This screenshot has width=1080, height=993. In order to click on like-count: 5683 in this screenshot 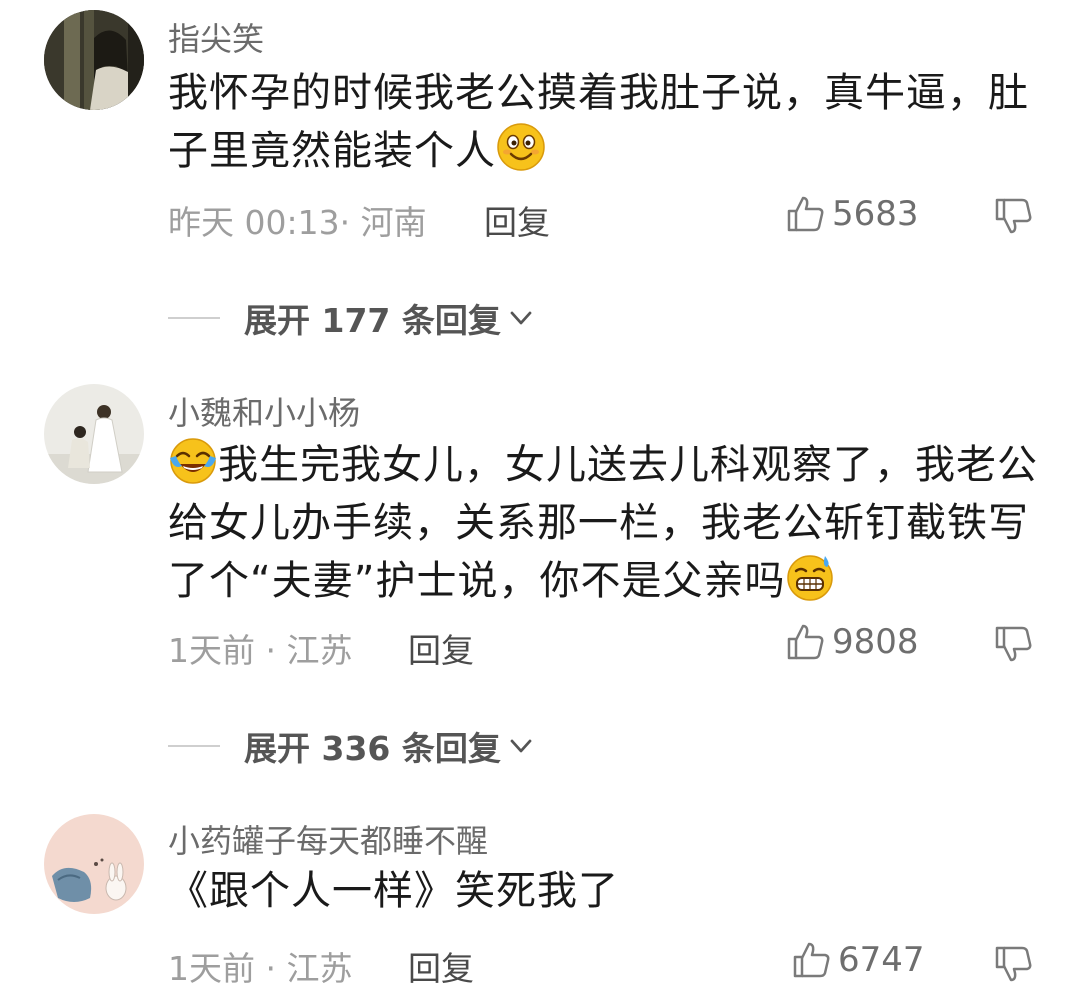, I will do `click(875, 214)`.